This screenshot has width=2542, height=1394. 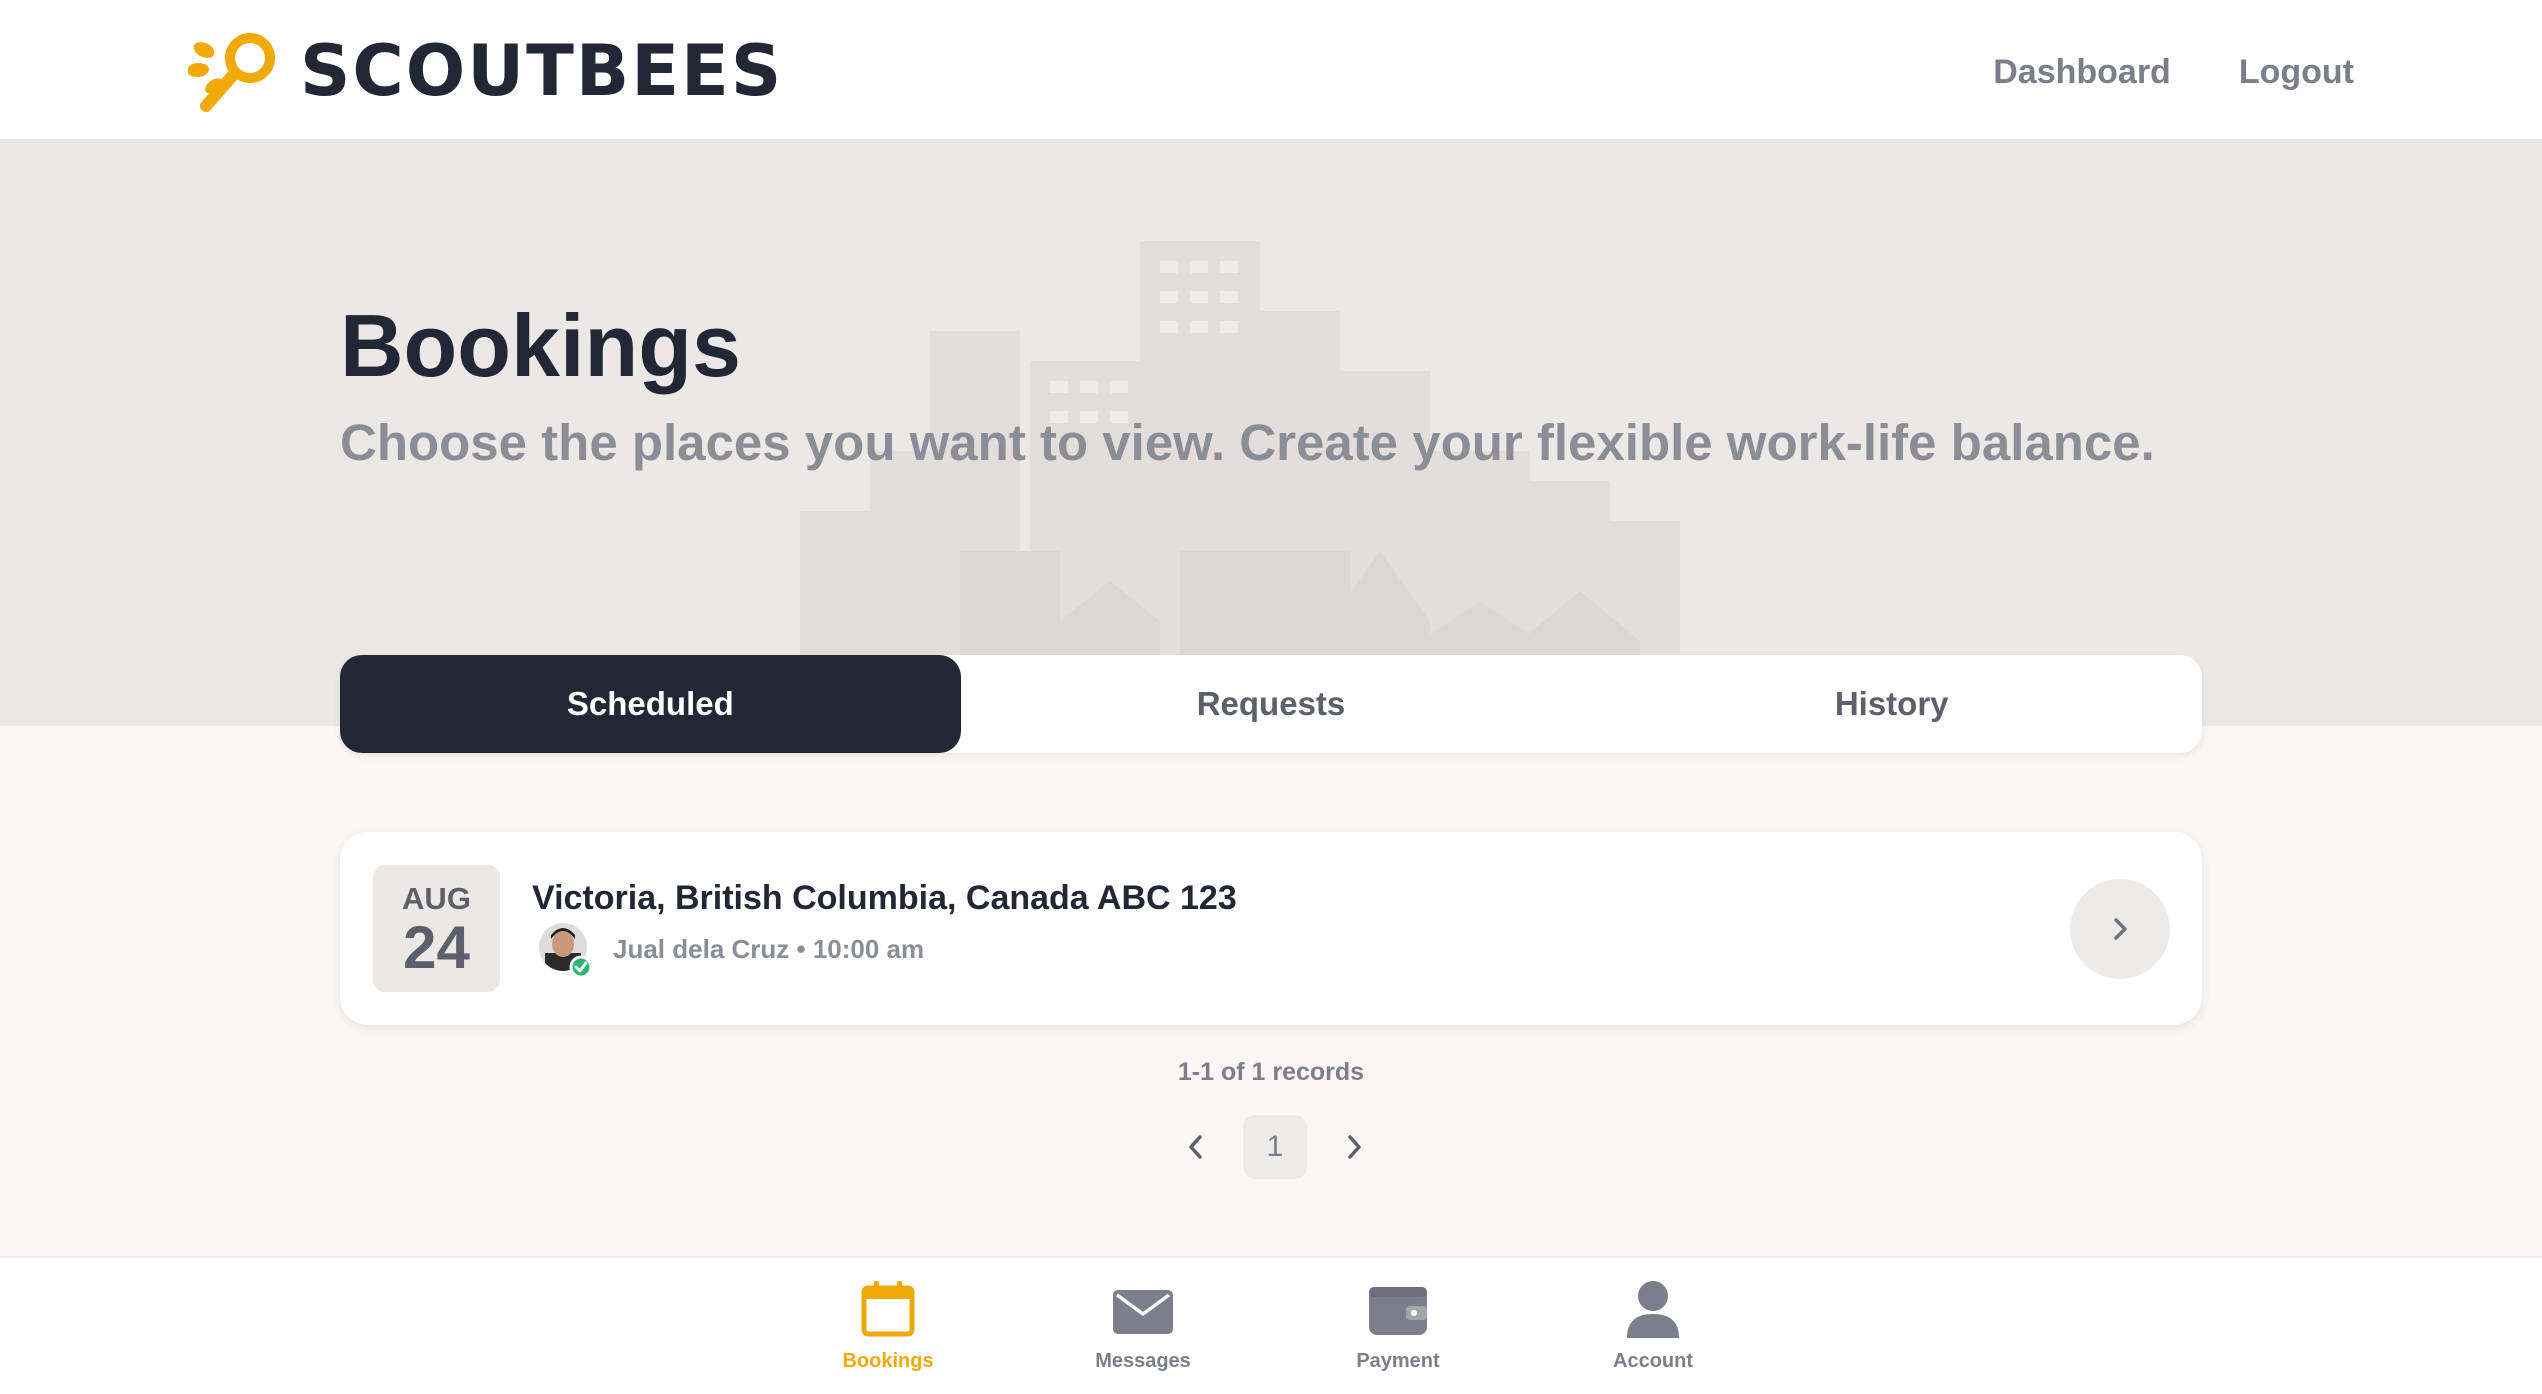 I want to click on bottom-nav-bookings-label: Bookings, so click(x=888, y=1361).